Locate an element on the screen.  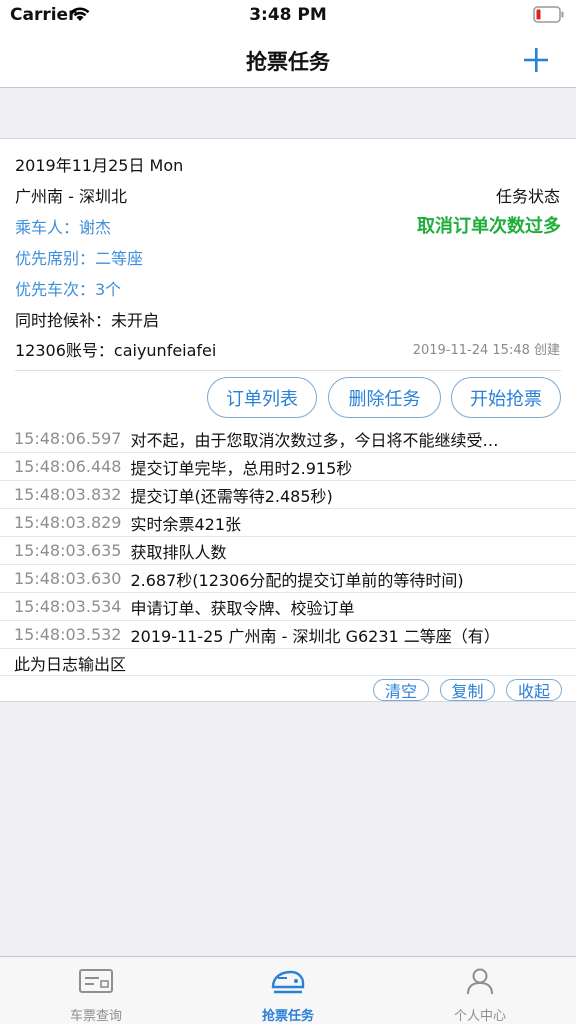
log-entry: 15:48:03.534 申请订单、获取令牌、校验订单 is located at coordinates (288, 607).